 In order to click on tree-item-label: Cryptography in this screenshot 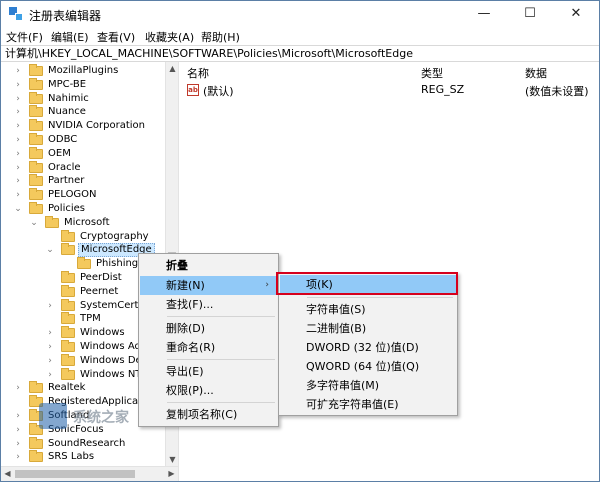, I will do `click(114, 237)`.